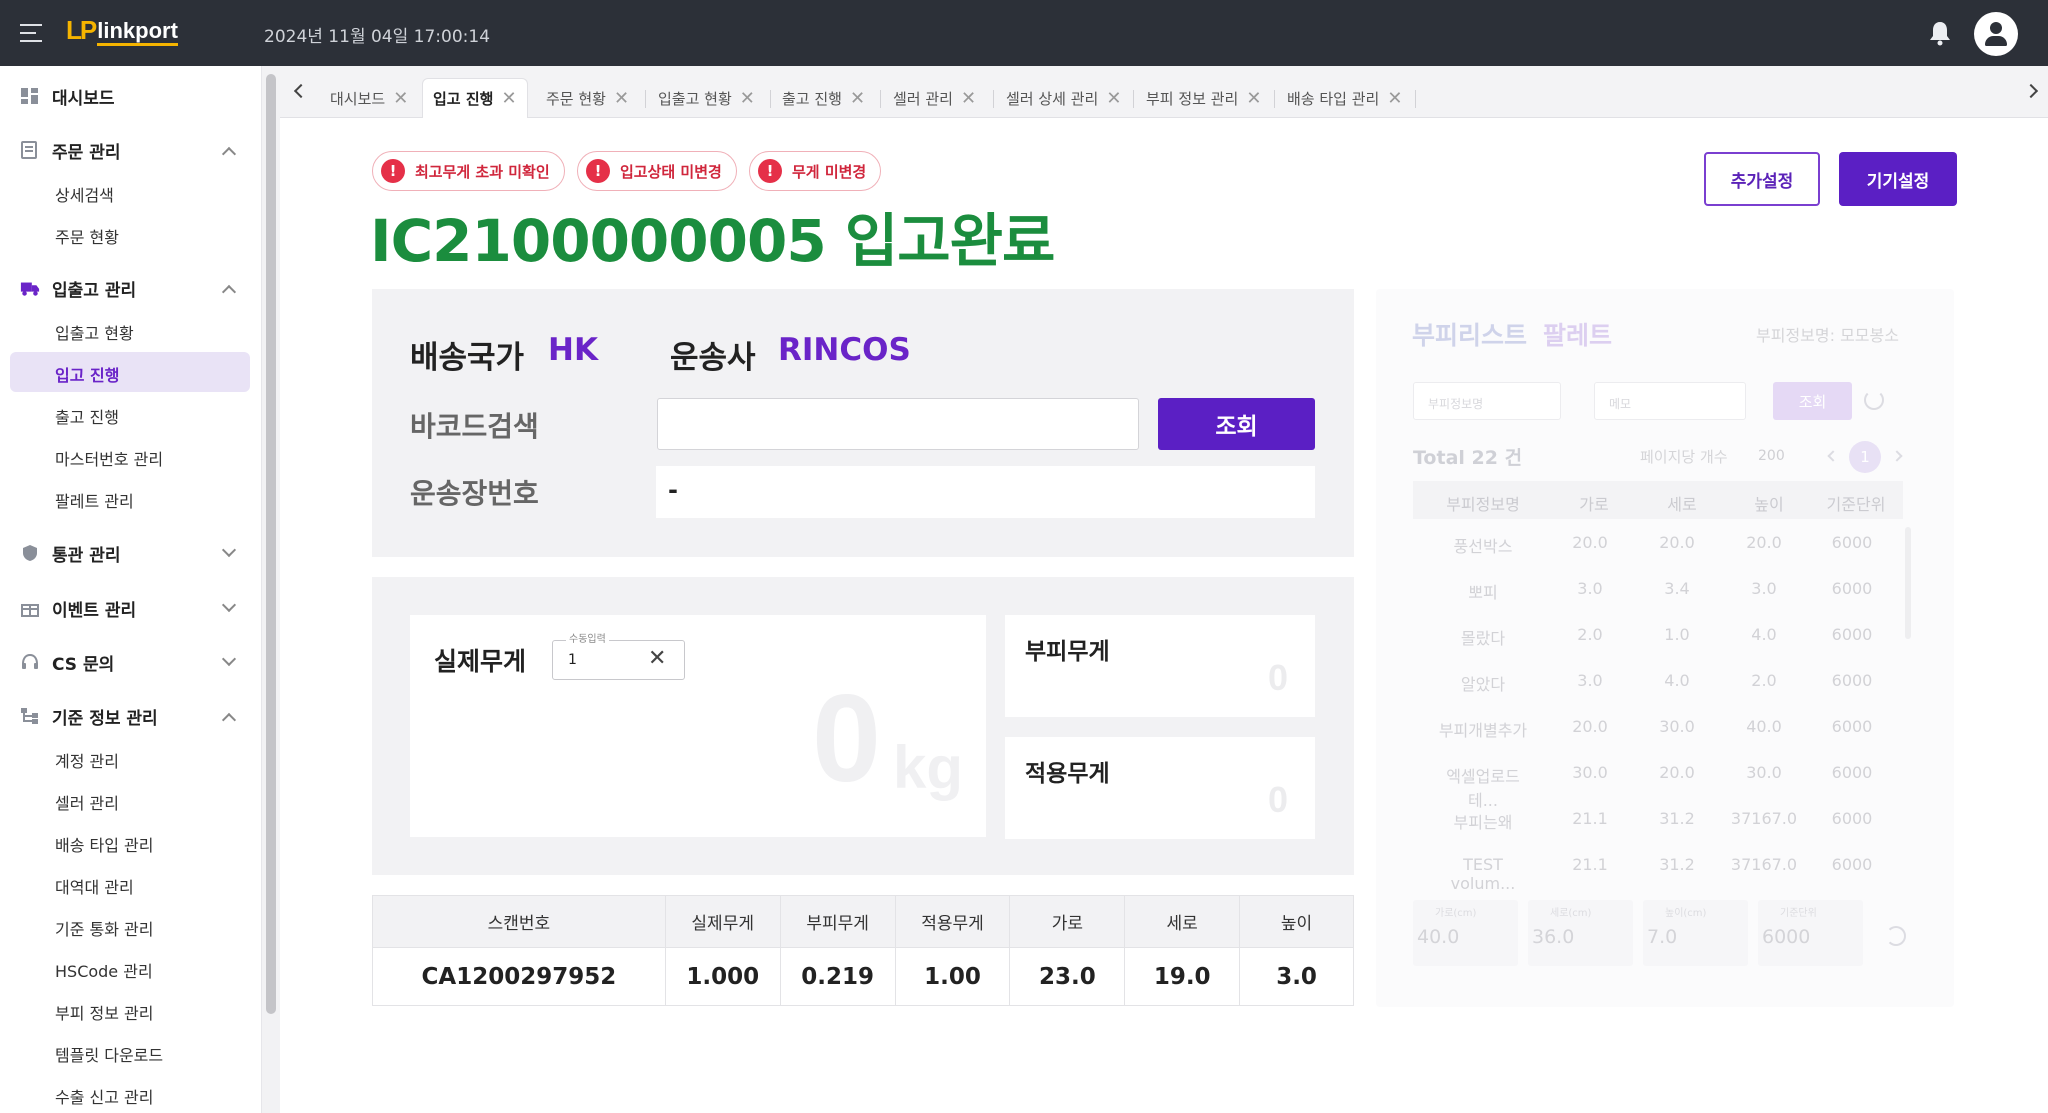 The height and width of the screenshot is (1113, 2048). What do you see at coordinates (657, 658) in the screenshot?
I see `clear-icon: ✕` at bounding box center [657, 658].